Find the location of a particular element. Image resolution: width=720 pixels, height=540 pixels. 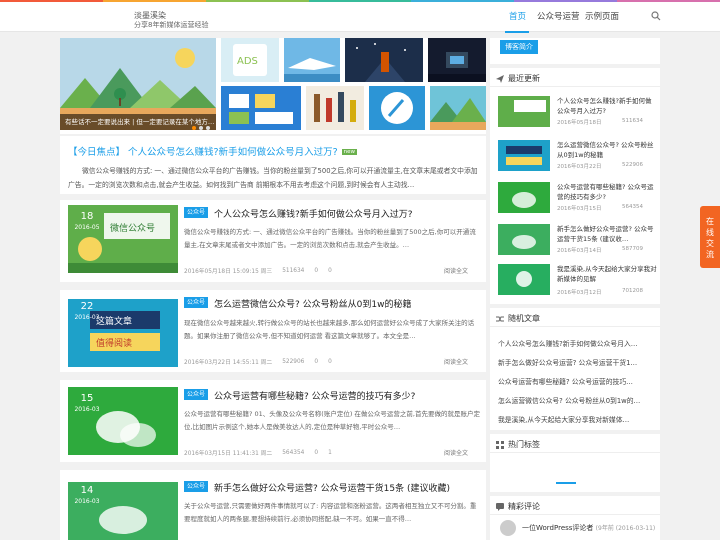

banner-thumb: ADS is located at coordinates (250, 60).